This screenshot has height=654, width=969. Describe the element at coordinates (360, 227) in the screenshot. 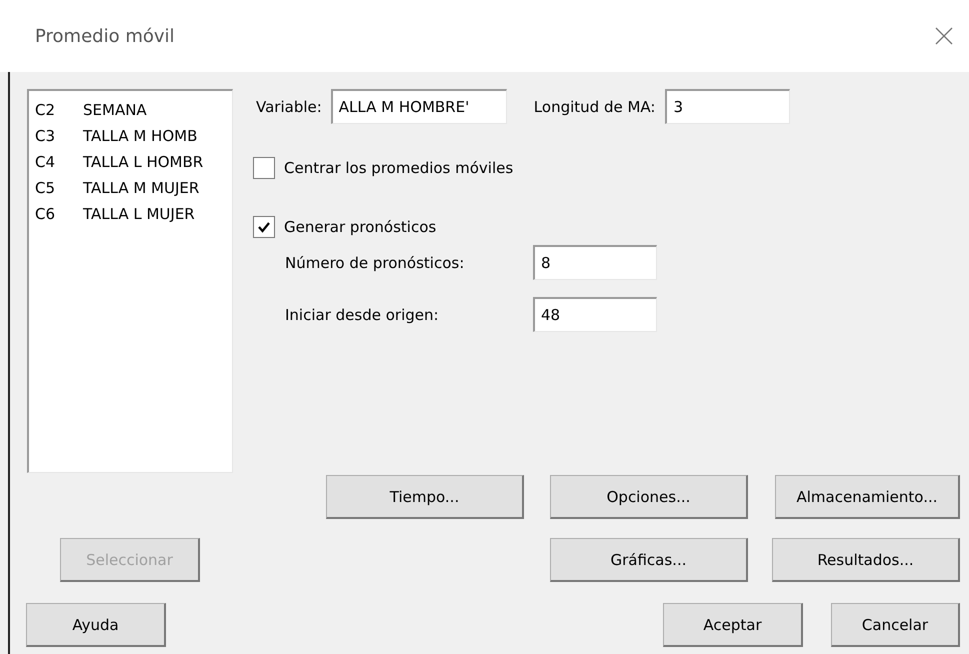

I see `checkbox-label: Generar pronósticos` at that location.